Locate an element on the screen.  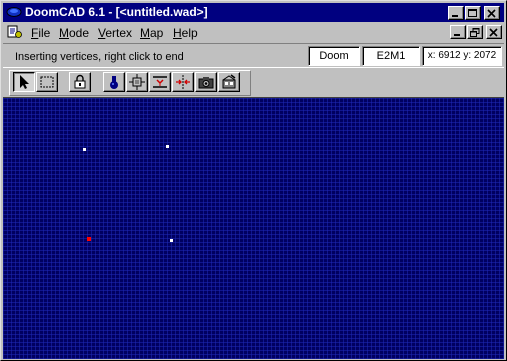
box-select-button is located at coordinates (47, 82).